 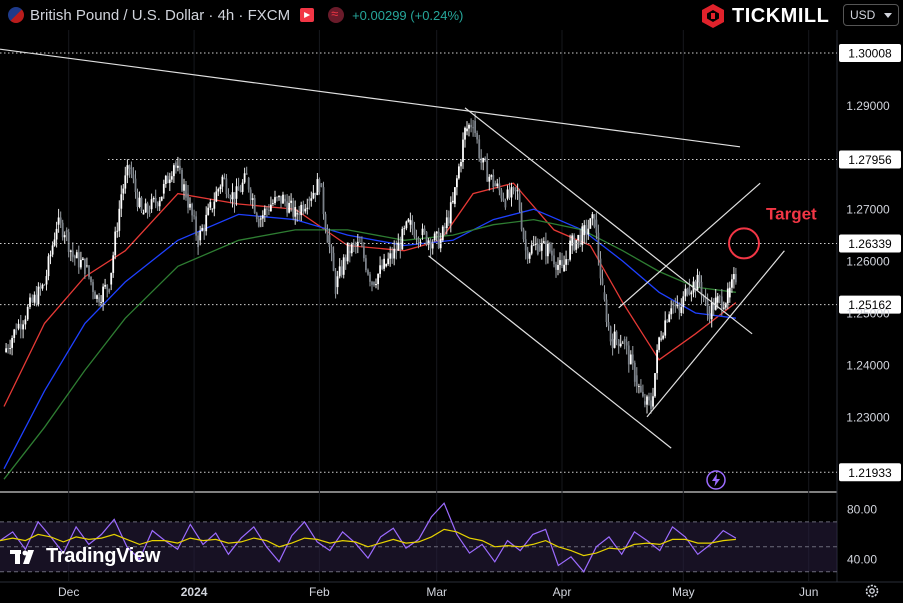 I want to click on tradingview-logo-icon, so click(x=22, y=556).